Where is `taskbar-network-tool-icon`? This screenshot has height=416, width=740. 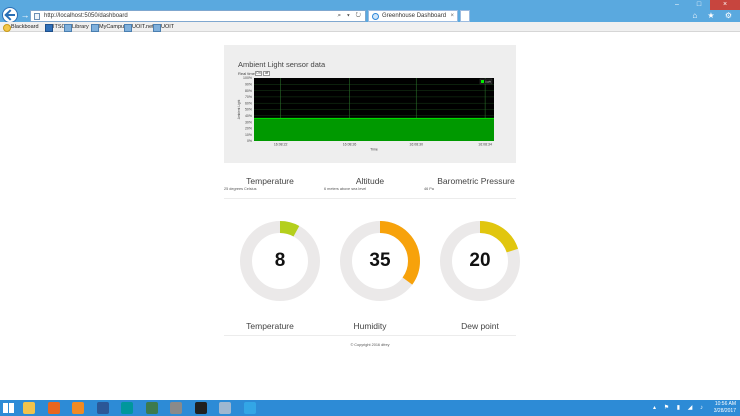 taskbar-network-tool-icon is located at coordinates (152, 408).